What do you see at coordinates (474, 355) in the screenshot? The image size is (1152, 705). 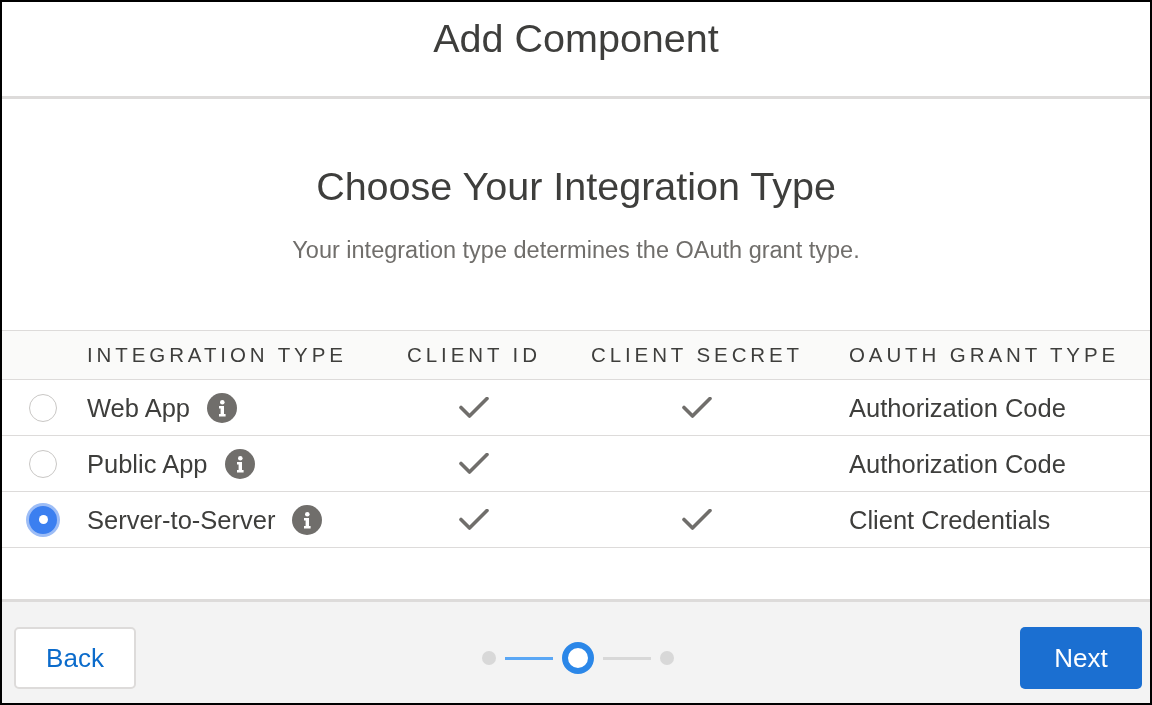 I see `column-header: CLIENT ID` at bounding box center [474, 355].